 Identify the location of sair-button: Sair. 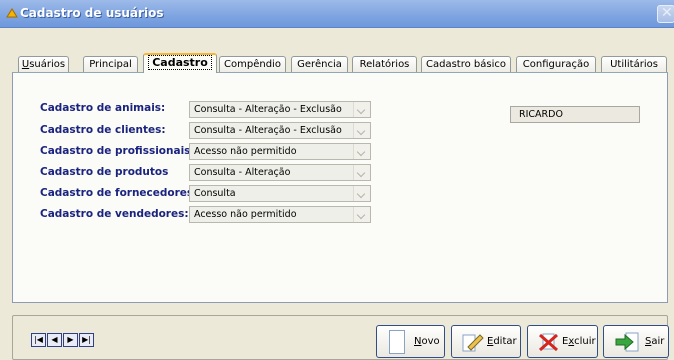
(636, 341).